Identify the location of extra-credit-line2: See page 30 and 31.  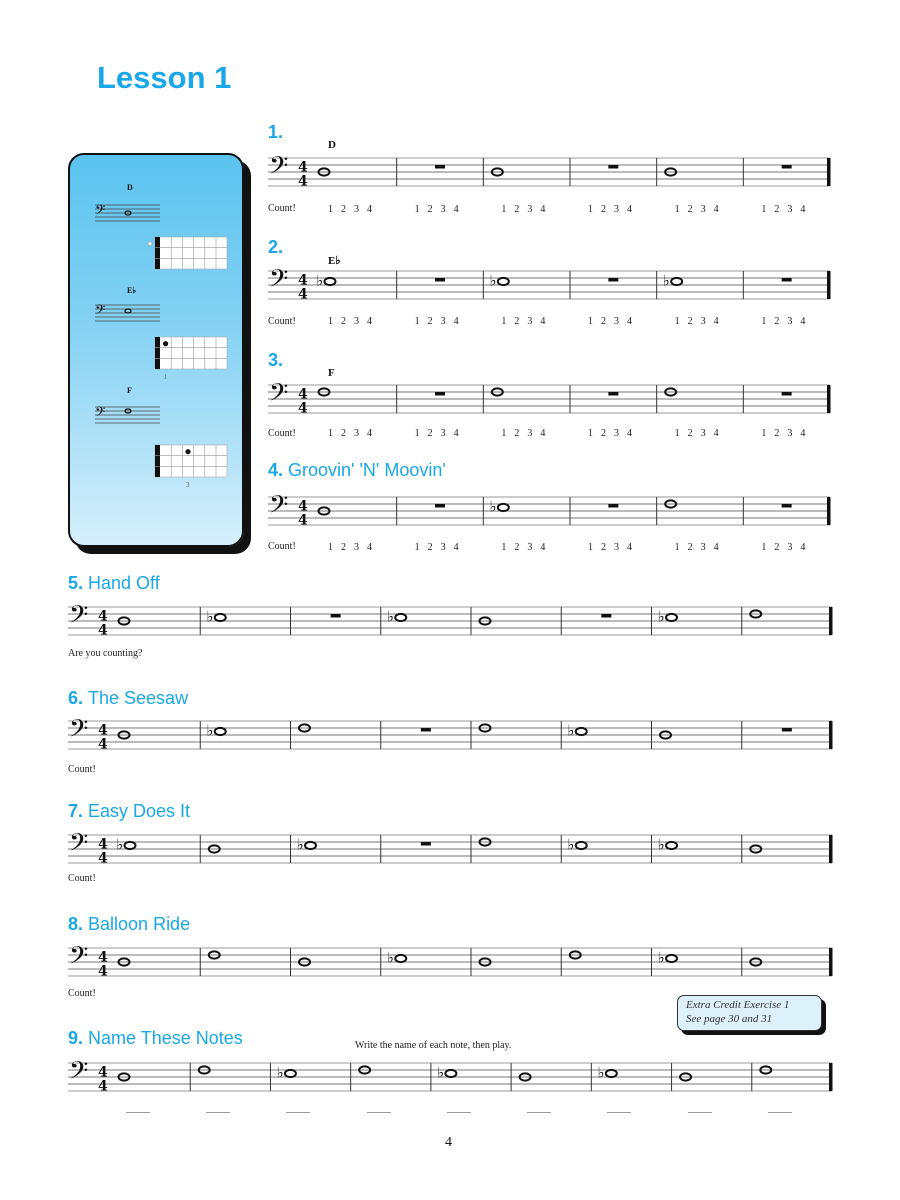
(729, 1019).